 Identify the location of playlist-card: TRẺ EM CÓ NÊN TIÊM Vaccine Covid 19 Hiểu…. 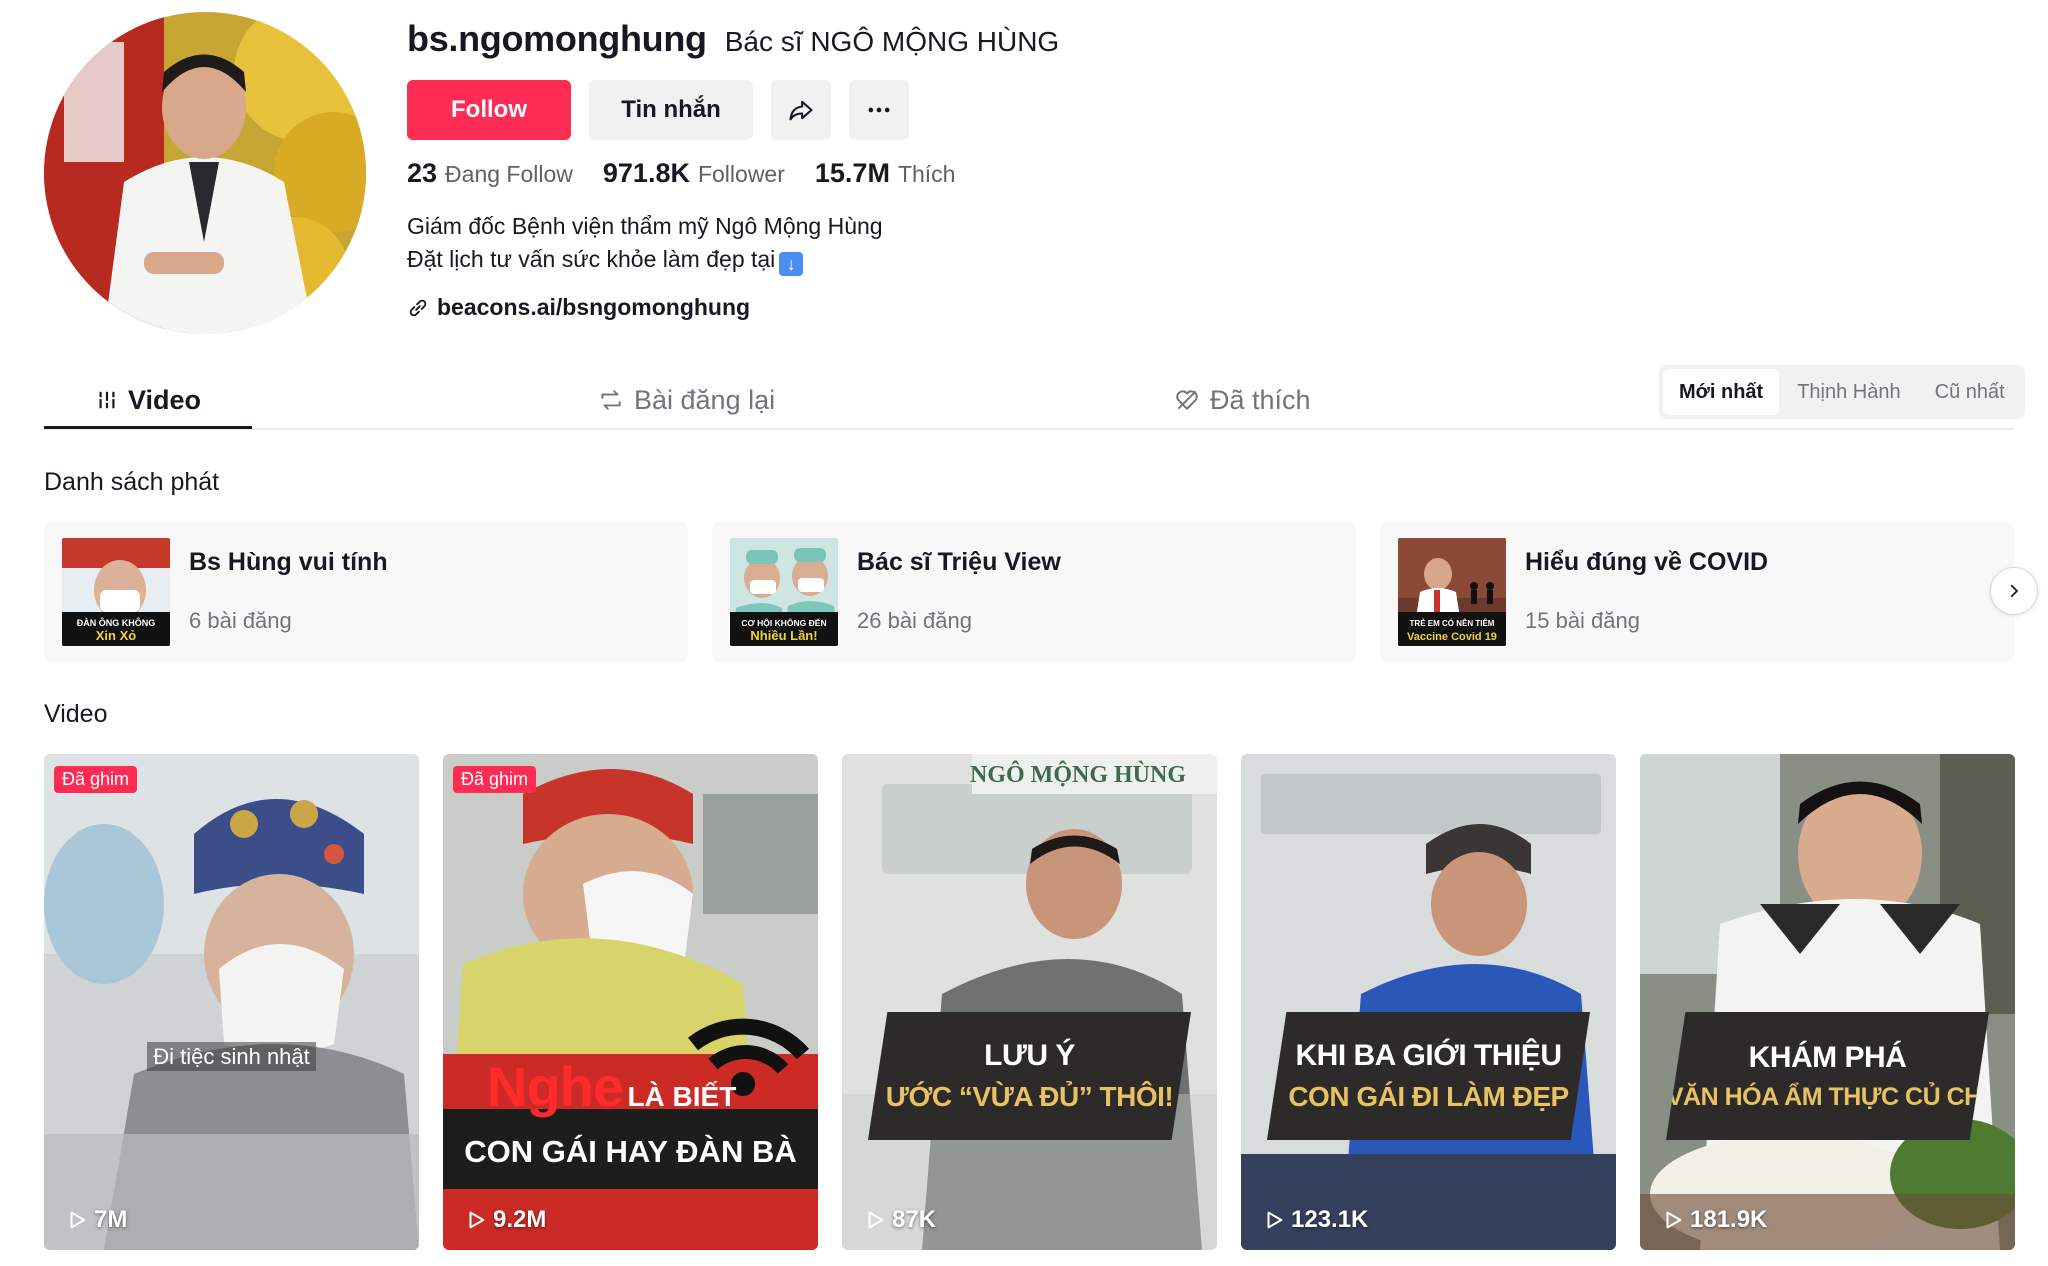
(1697, 592).